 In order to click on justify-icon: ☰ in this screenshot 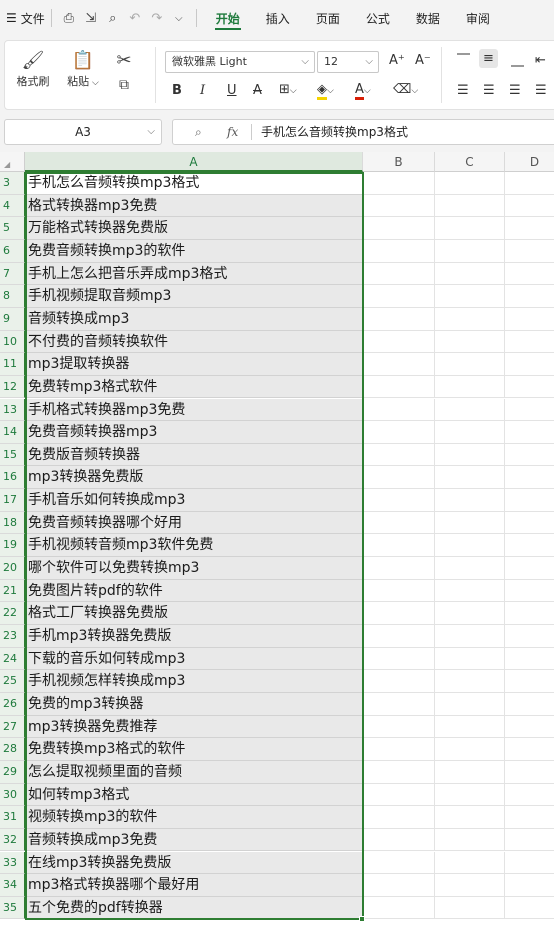, I will do `click(541, 90)`.